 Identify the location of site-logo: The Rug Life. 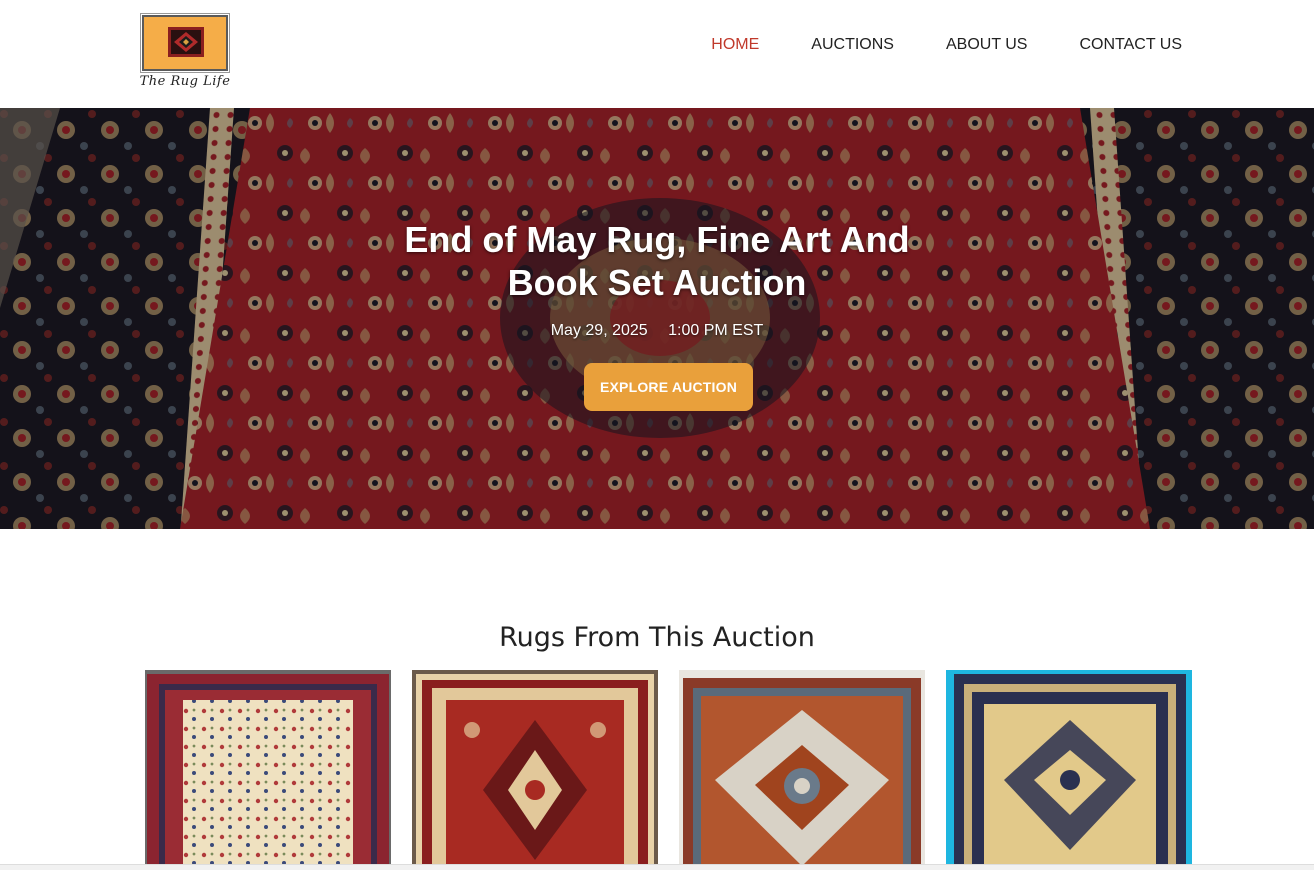
(185, 54).